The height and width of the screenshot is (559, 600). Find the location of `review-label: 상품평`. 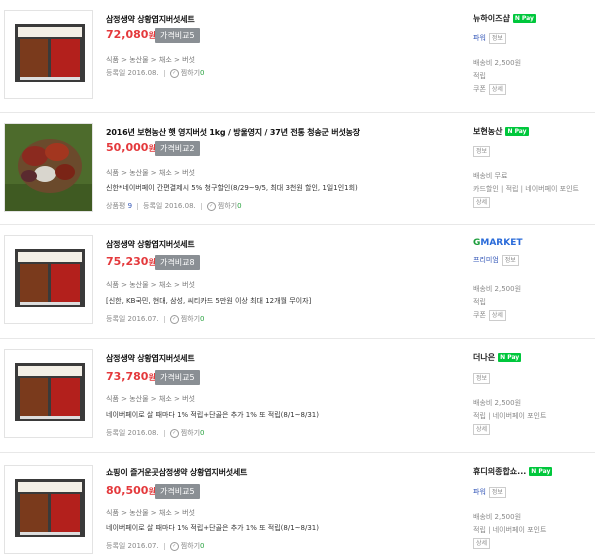

review-label: 상품평 is located at coordinates (115, 206).